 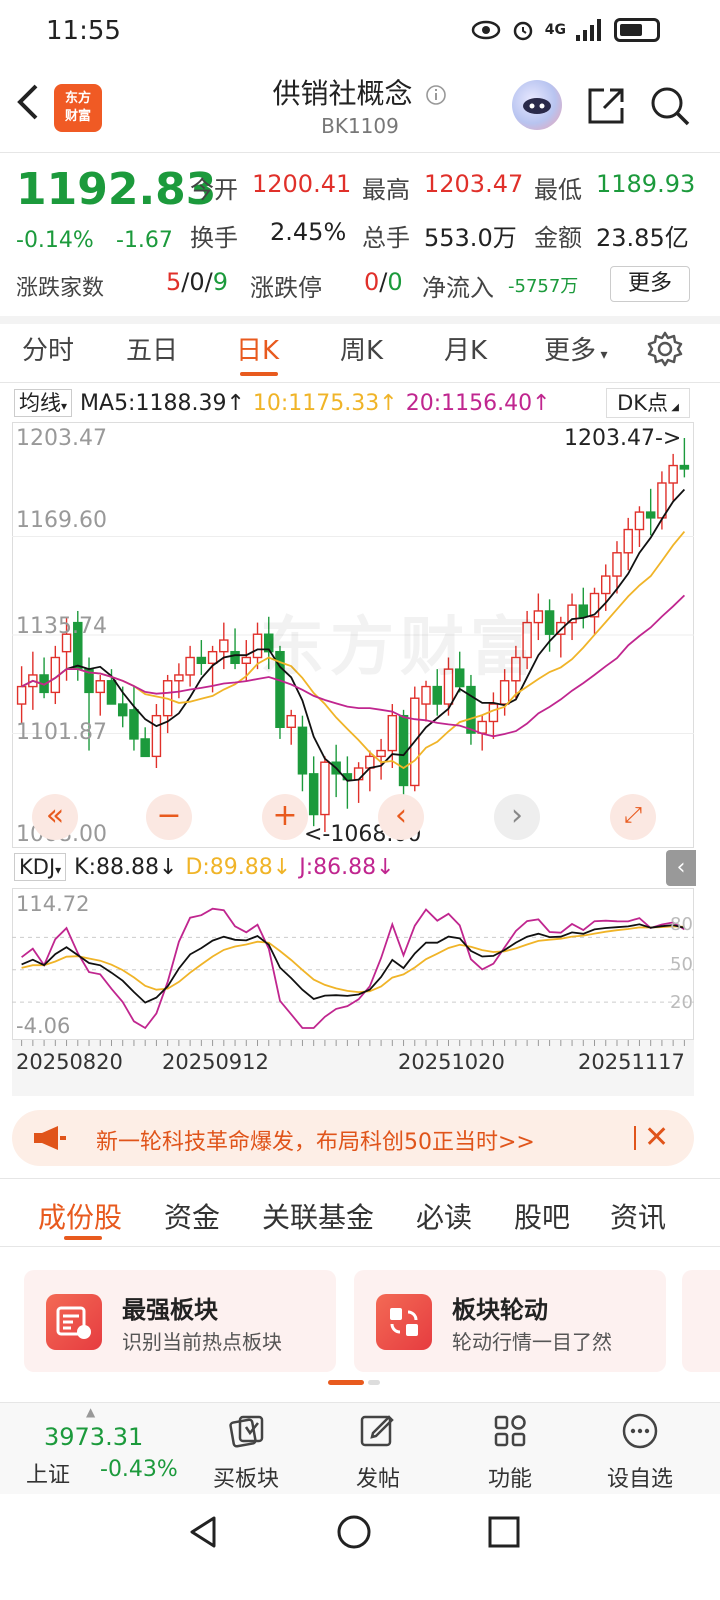 What do you see at coordinates (638, 1216) in the screenshot?
I see `tab-news: 资讯` at bounding box center [638, 1216].